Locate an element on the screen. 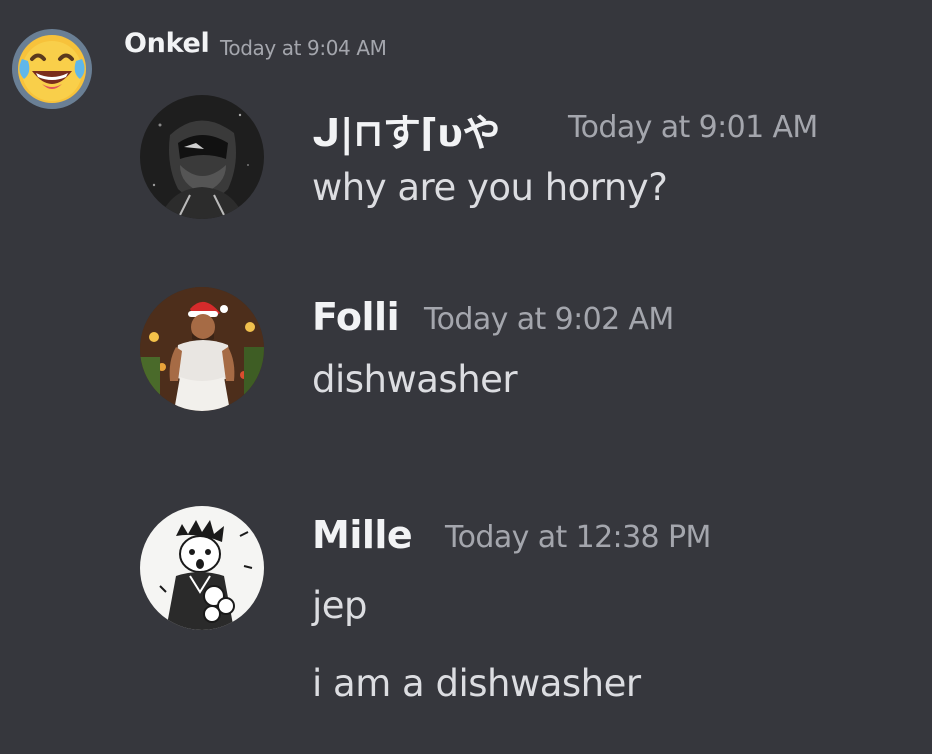  message-text-3b: i am a dishwasher is located at coordinates (476, 683).